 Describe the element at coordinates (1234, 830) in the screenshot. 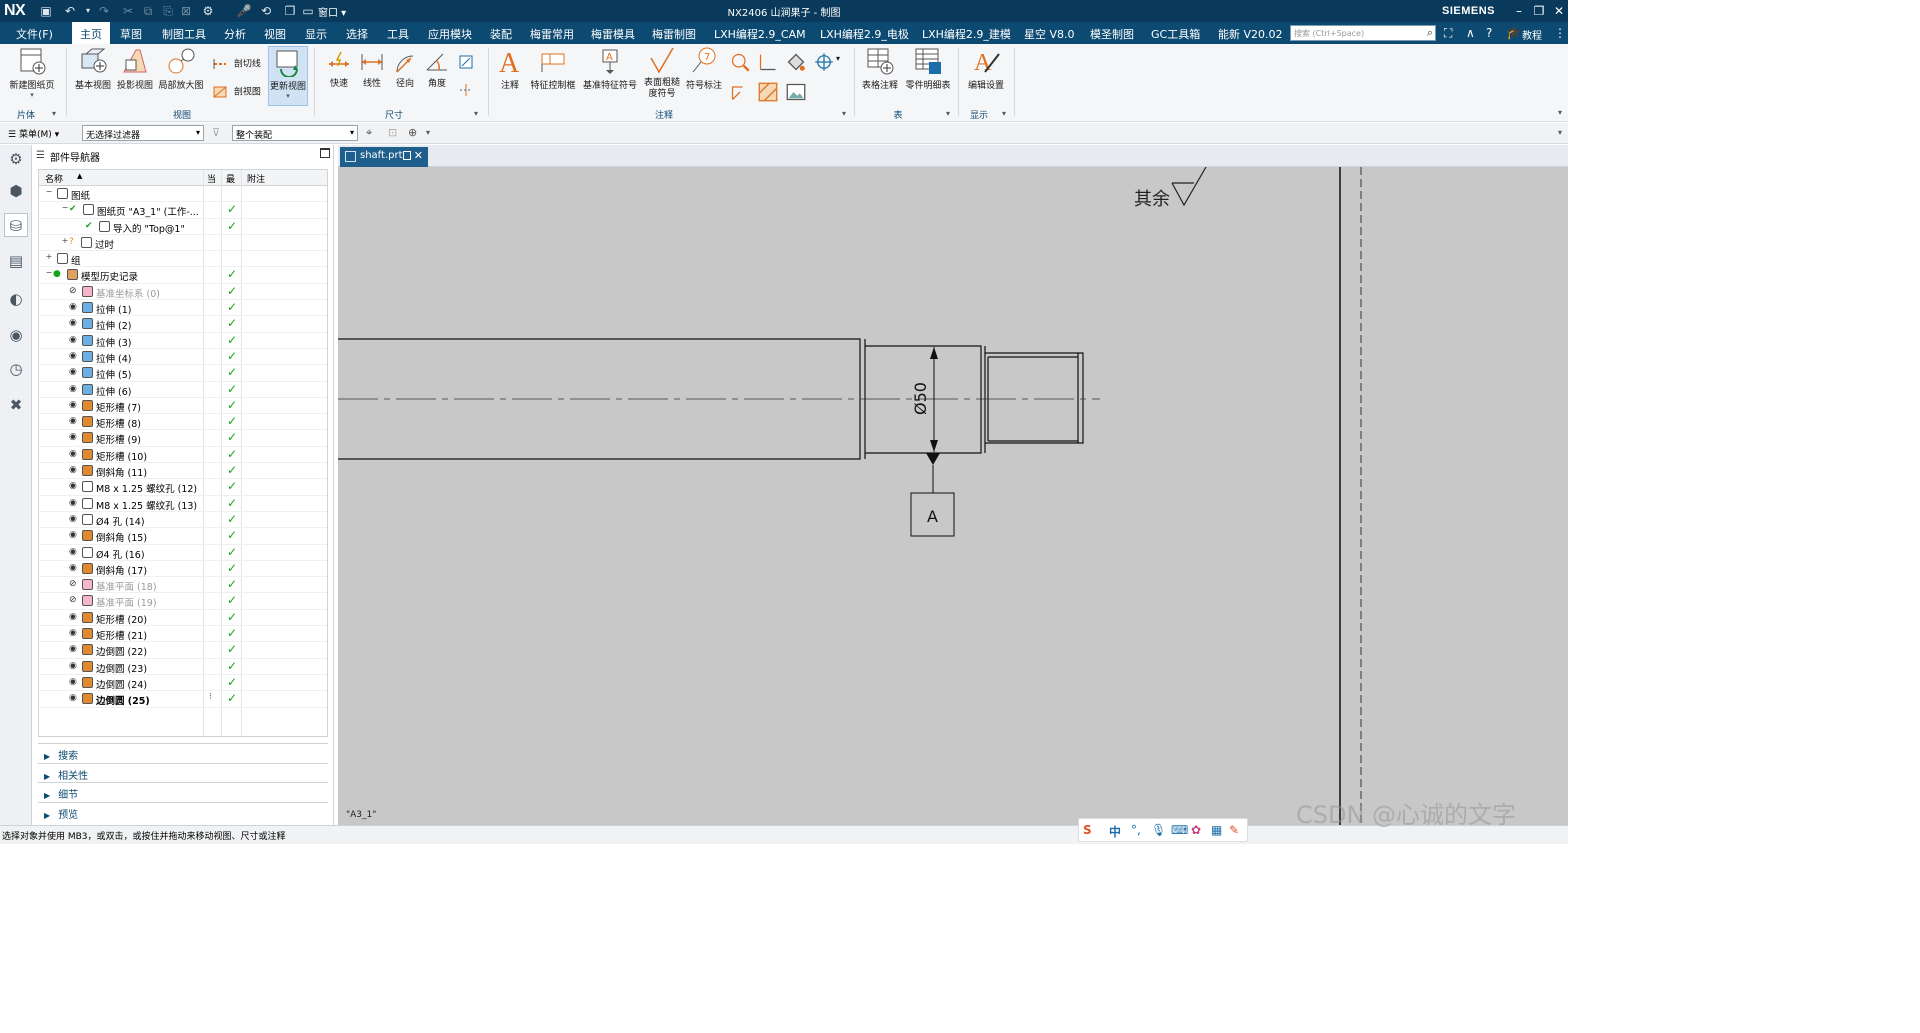

I see `ime-more-icon: ✎` at that location.